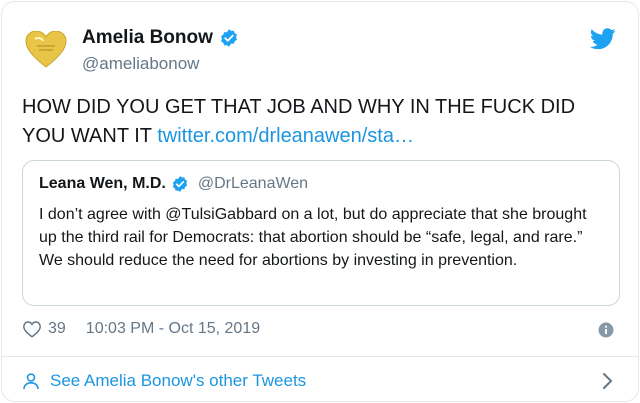 Image resolution: width=640 pixels, height=403 pixels. I want to click on tweet-meta: 39 10:03 PM - Oct 15, 2019, so click(141, 329).